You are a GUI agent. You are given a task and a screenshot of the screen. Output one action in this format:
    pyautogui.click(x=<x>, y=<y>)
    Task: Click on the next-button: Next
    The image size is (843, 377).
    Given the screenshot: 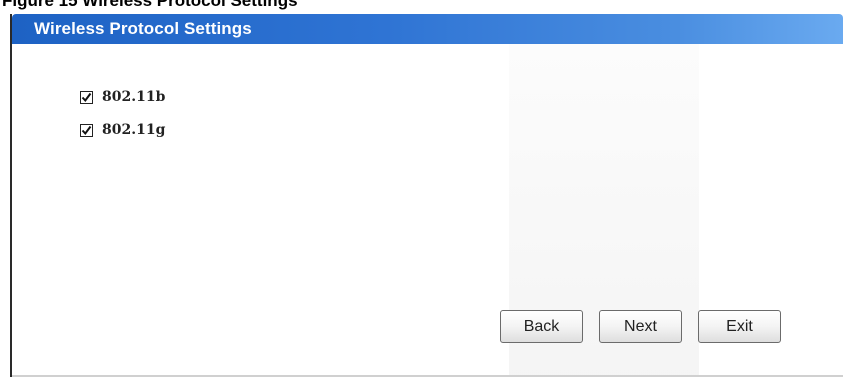 What is the action you would take?
    pyautogui.click(x=640, y=326)
    